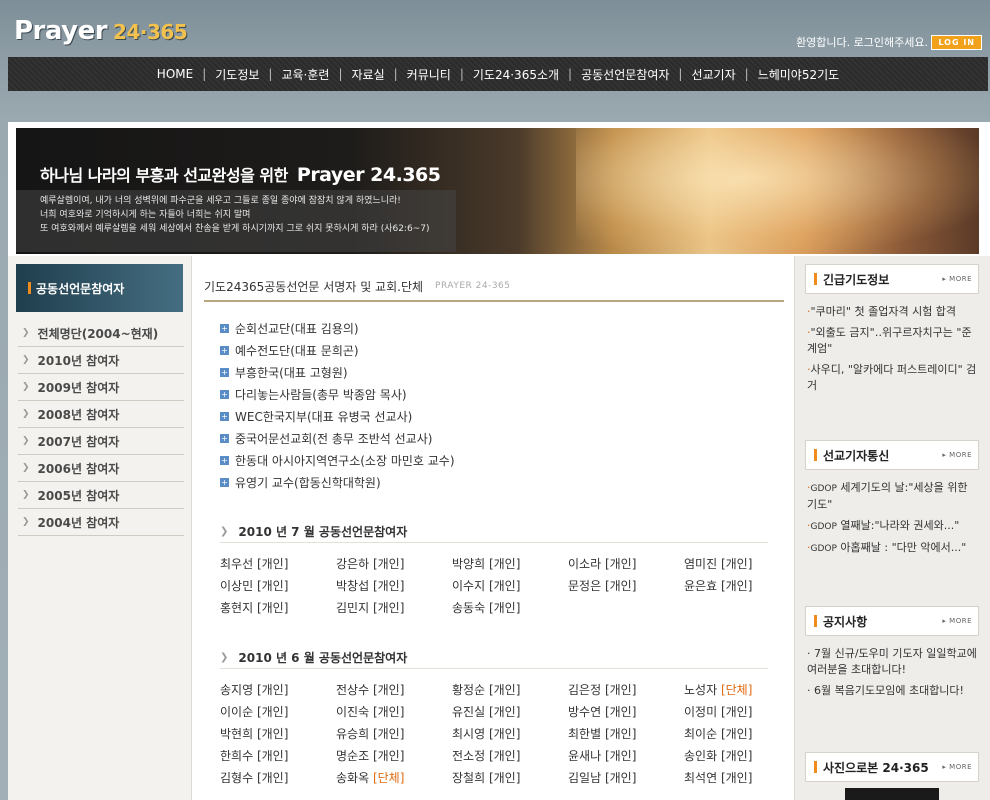 The height and width of the screenshot is (800, 990). I want to click on nav-home: HOME, so click(175, 74).